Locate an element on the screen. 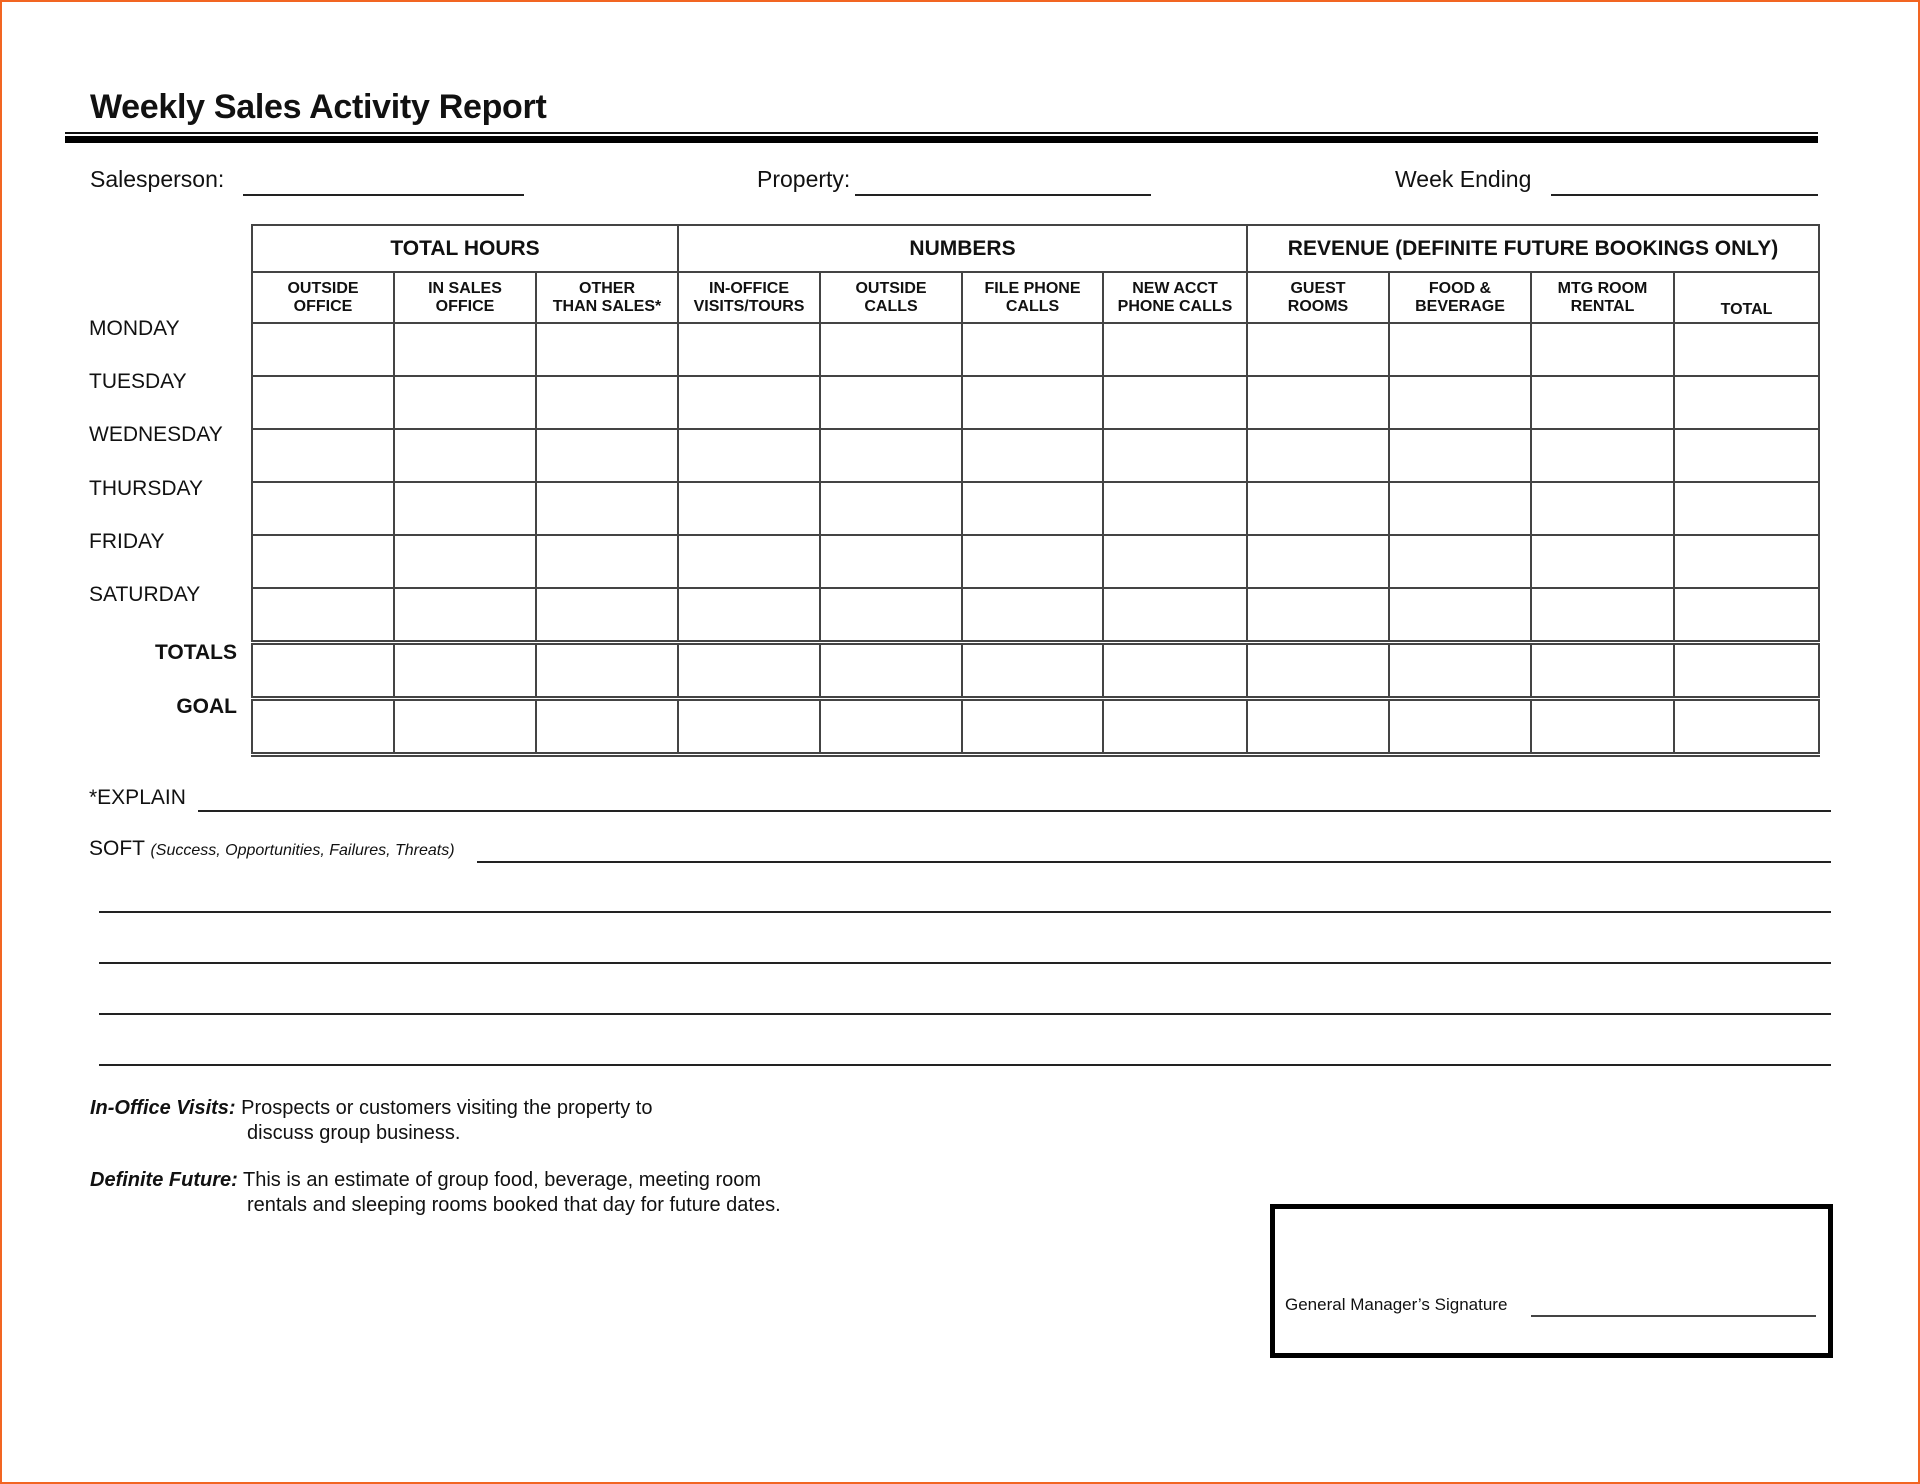 This screenshot has width=1920, height=1484. explain-field is located at coordinates (1014, 811).